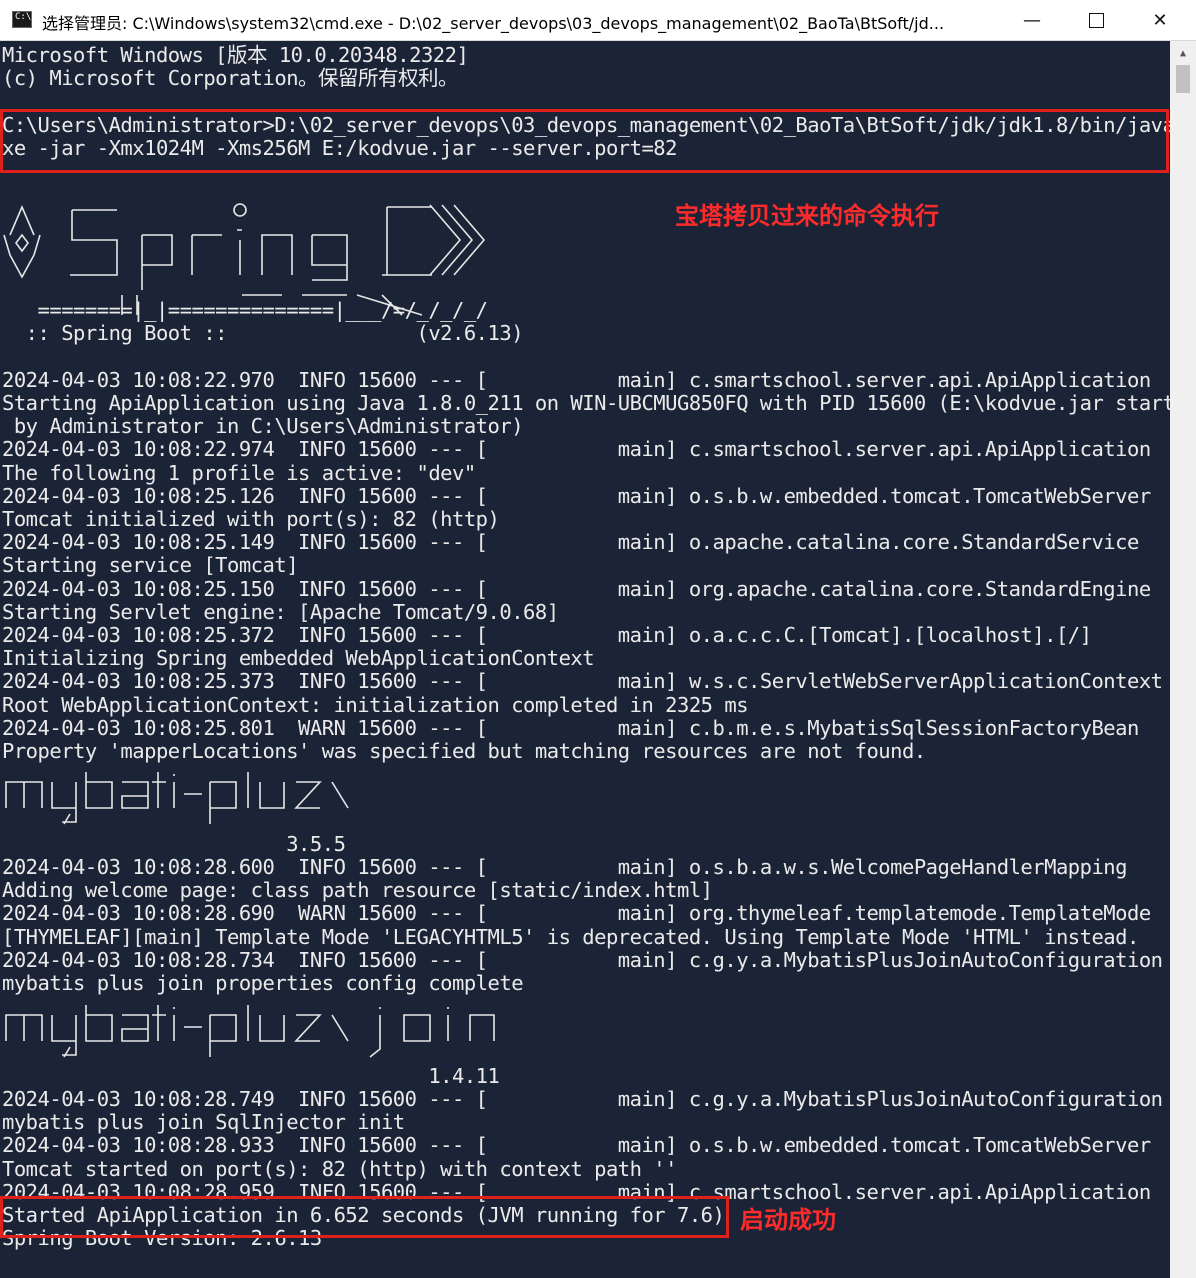 This screenshot has width=1196, height=1278. Describe the element at coordinates (177, 798) in the screenshot. I see `mybatis-plus-ascii-logo` at that location.